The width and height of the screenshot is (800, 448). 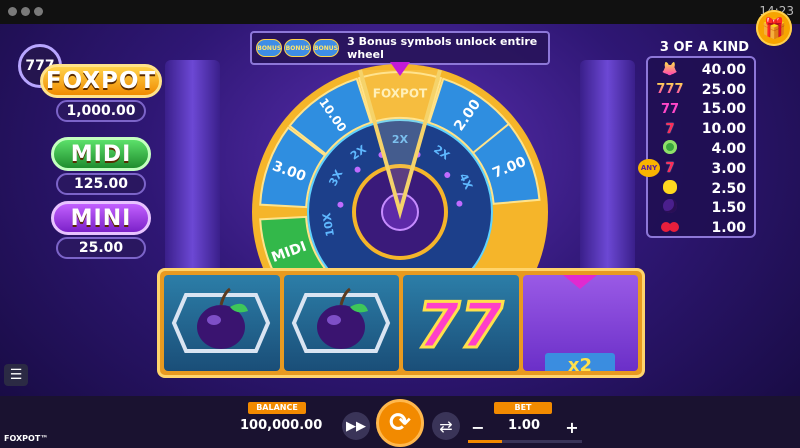 I want to click on bet-slider-fill, so click(x=485, y=441).